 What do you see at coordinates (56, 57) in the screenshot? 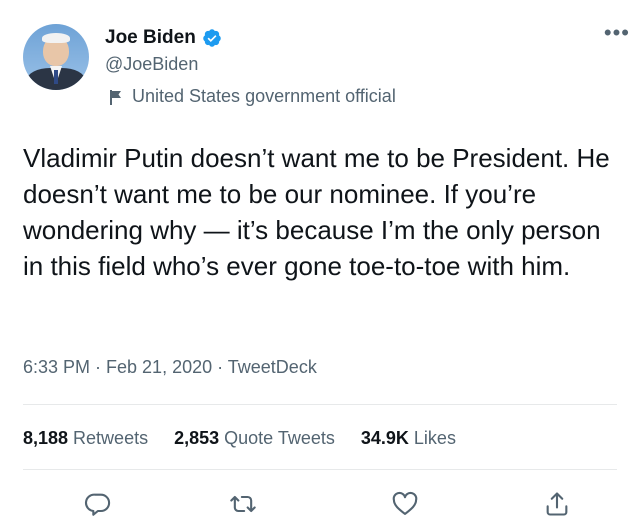
I see `avatar` at bounding box center [56, 57].